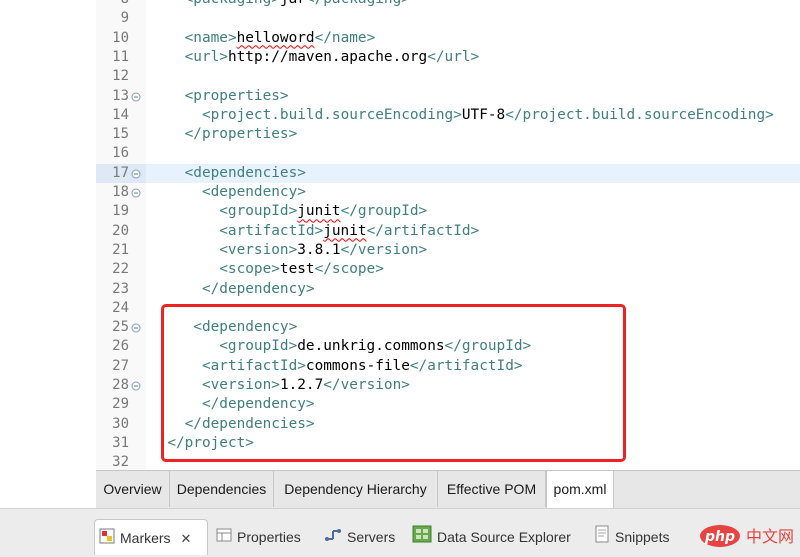 The image size is (800, 557). I want to click on tab-servers: Servers, so click(359, 537).